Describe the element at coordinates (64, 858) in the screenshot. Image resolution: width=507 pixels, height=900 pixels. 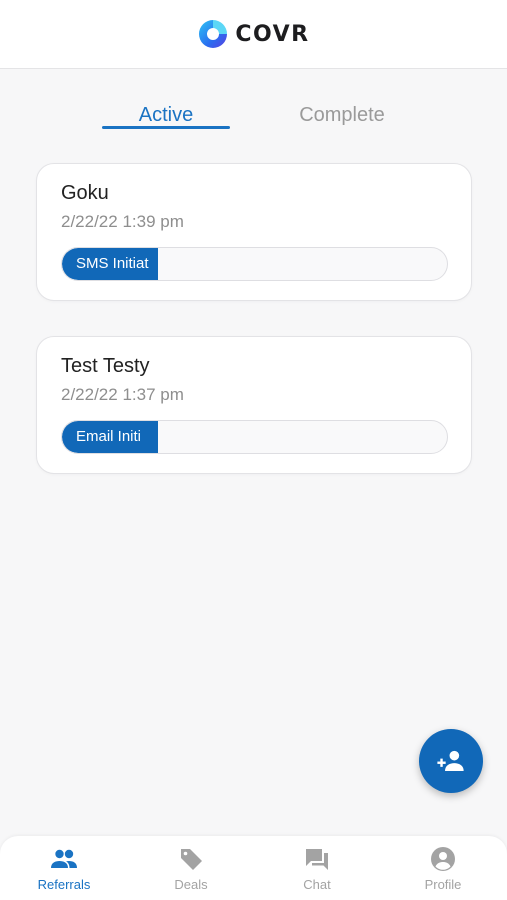
I see `people-icon` at that location.